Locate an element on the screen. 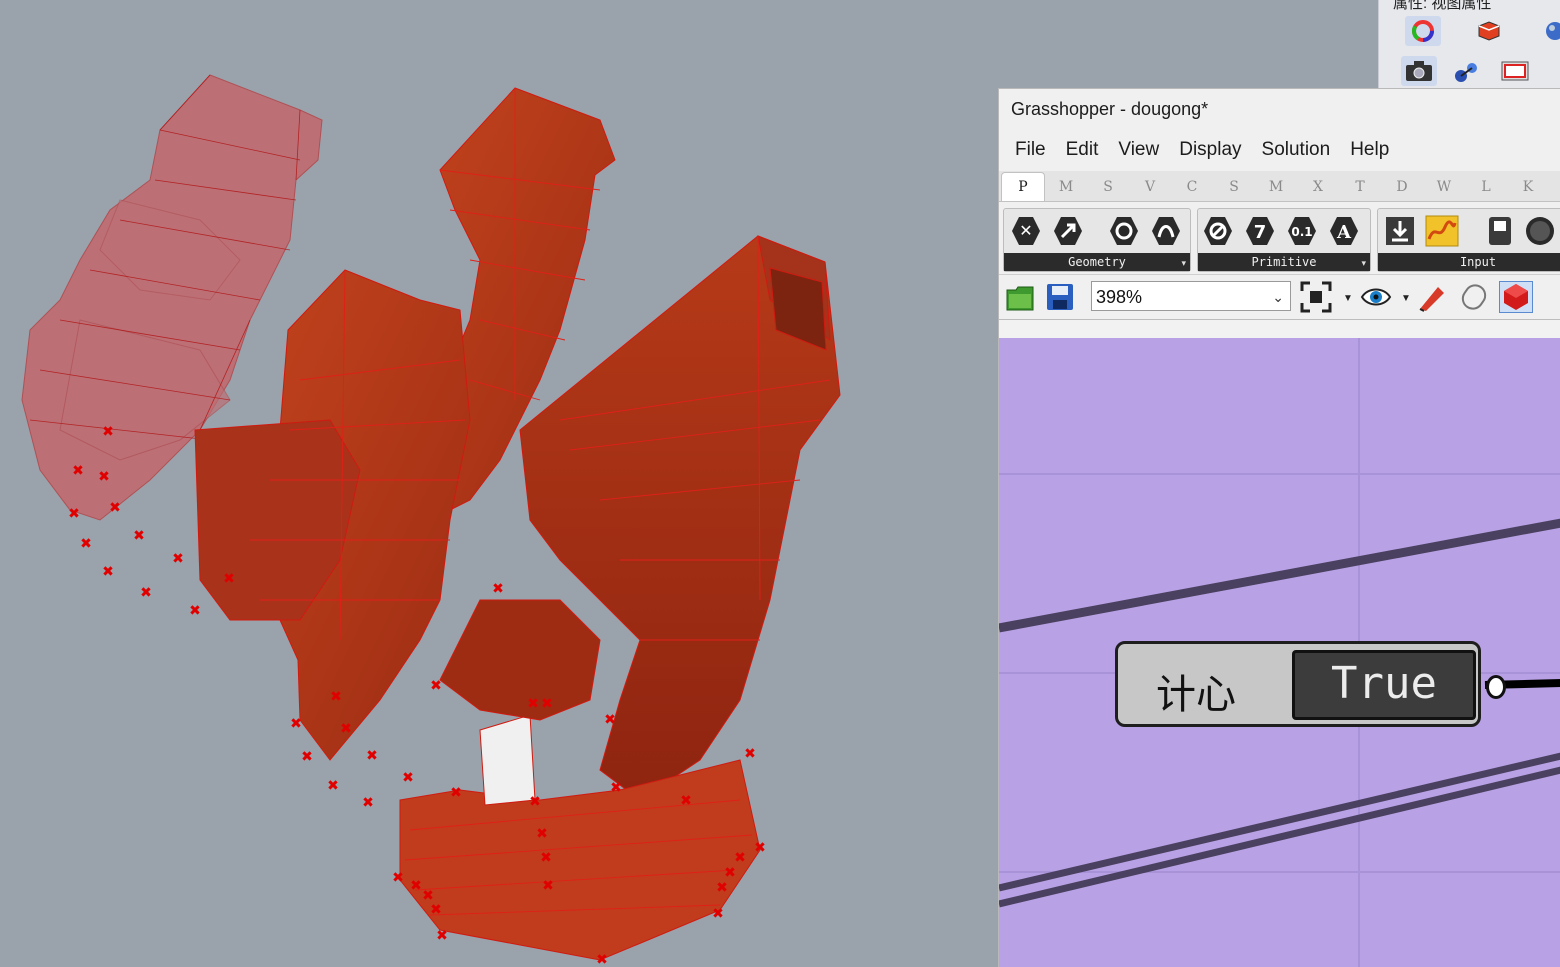 The image size is (1560, 967). param-boolean-icon is located at coordinates (1218, 231).